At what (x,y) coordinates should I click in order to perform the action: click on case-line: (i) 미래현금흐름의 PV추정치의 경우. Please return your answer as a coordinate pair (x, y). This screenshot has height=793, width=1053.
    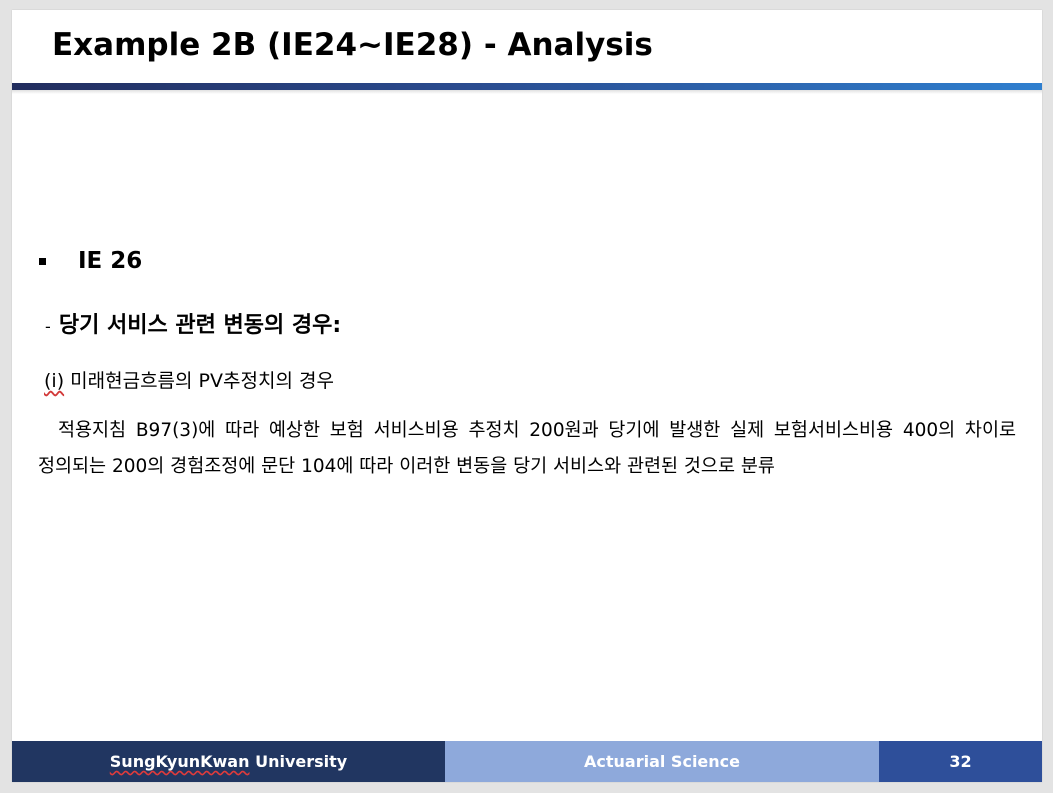
    Looking at the image, I should click on (189, 379).